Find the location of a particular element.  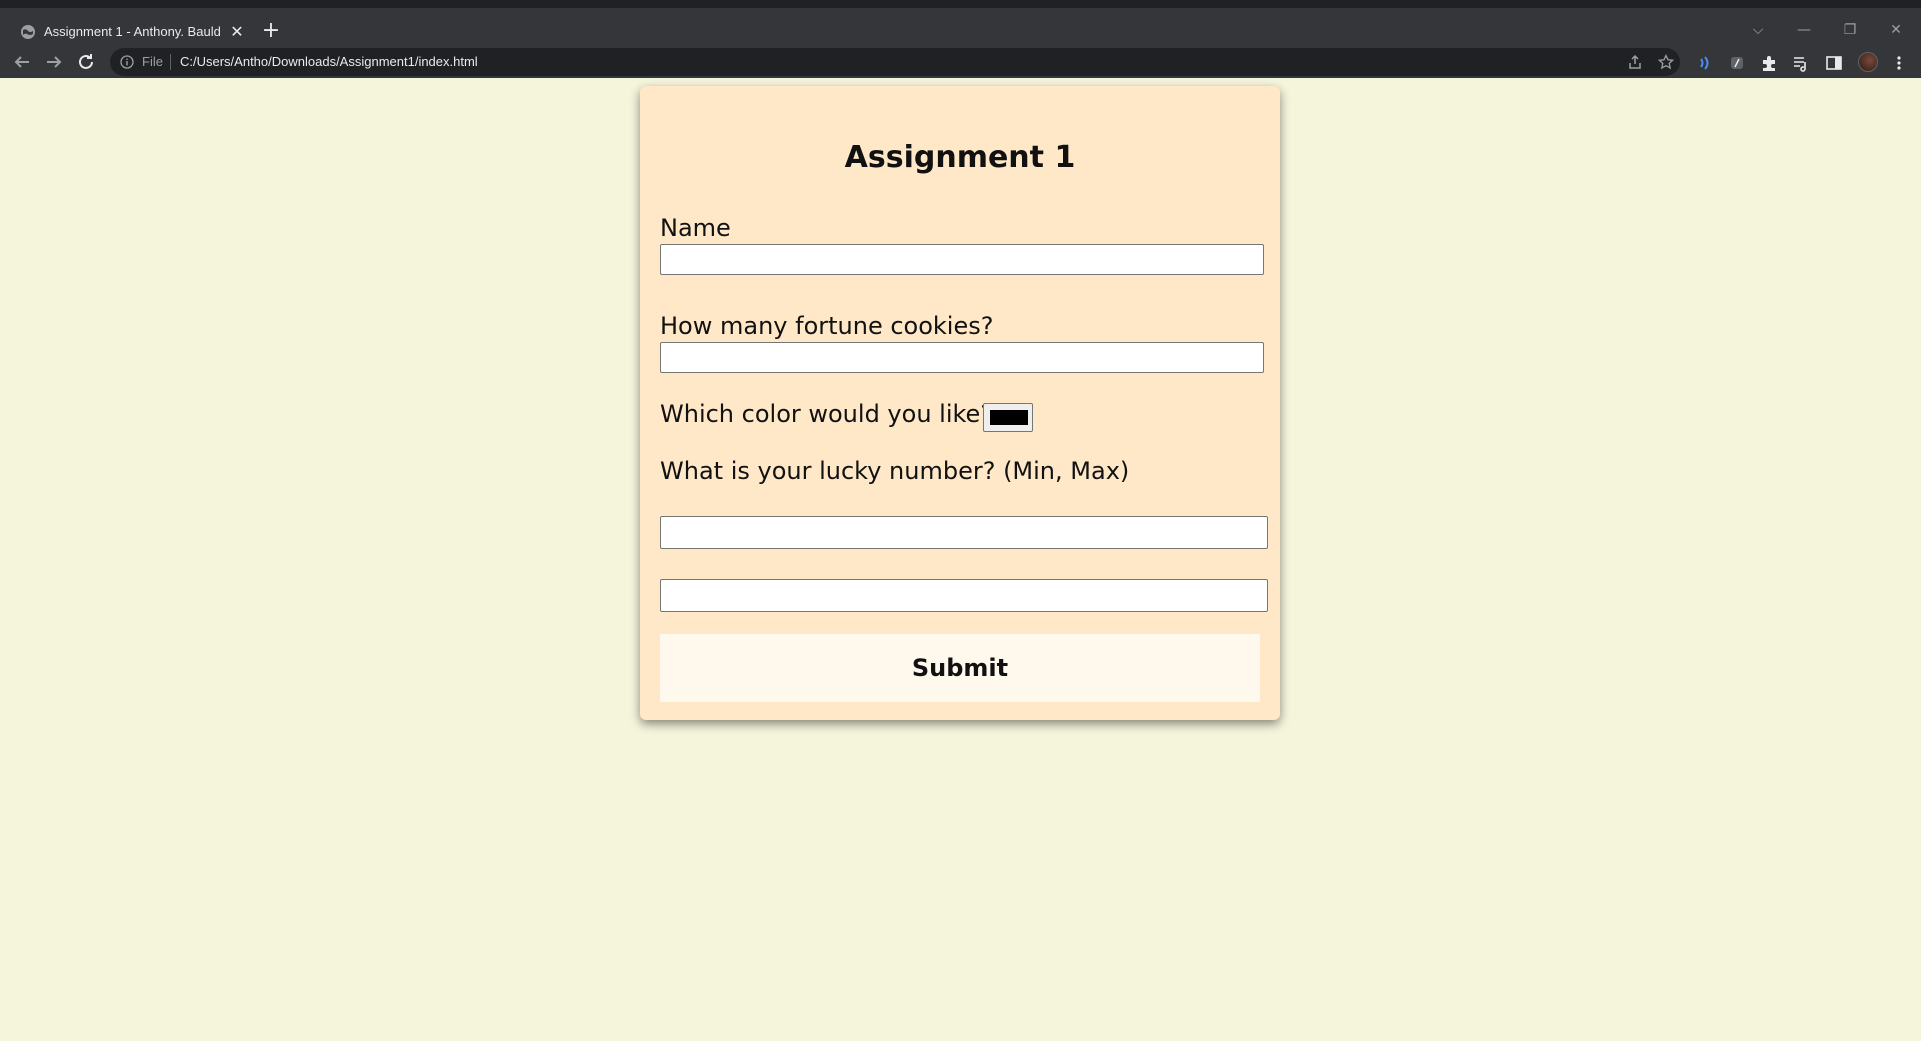

lucky-min-input is located at coordinates (964, 532).